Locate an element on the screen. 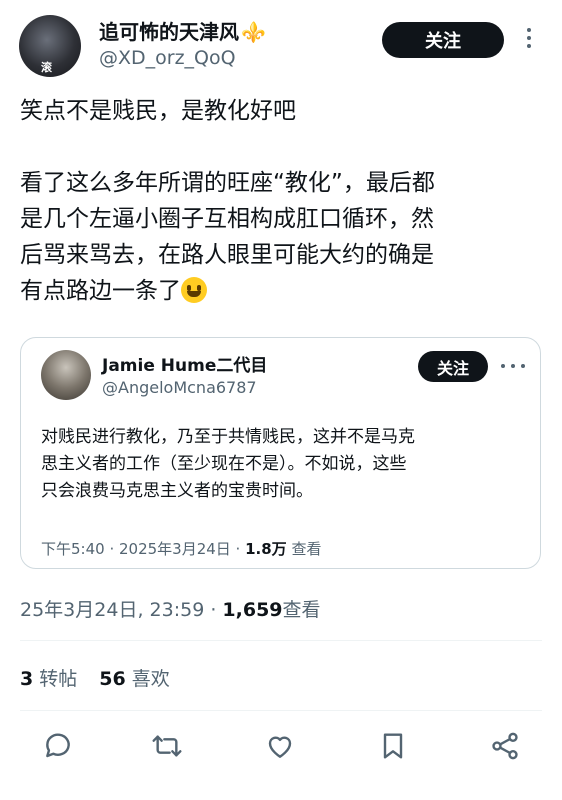 The height and width of the screenshot is (800, 562). views-count: 1,659 is located at coordinates (252, 610).